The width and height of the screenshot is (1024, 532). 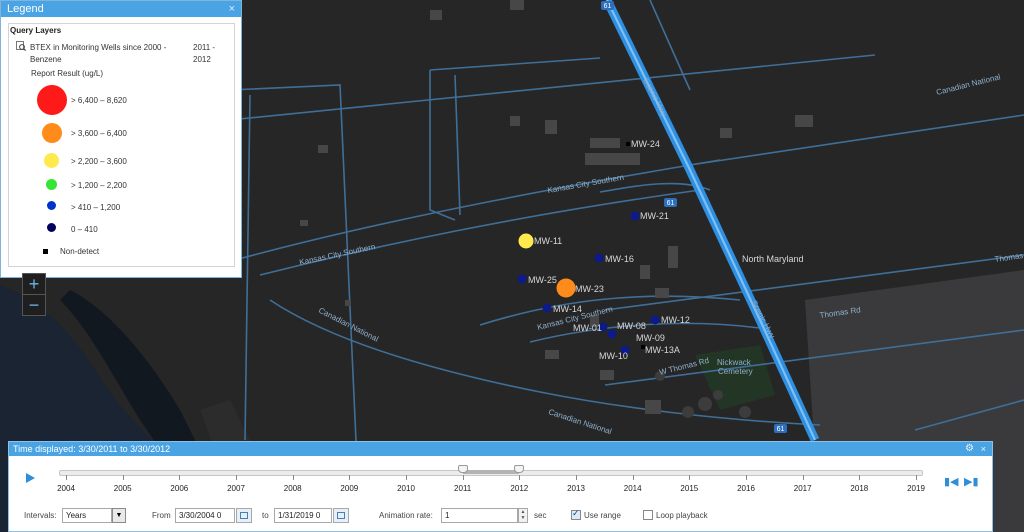 I want to click on animation-rate-input: 1, so click(x=479, y=515).